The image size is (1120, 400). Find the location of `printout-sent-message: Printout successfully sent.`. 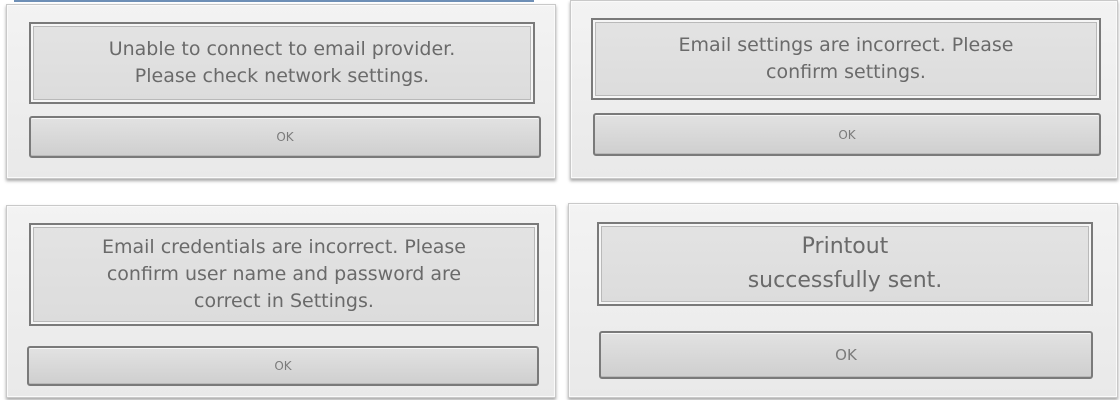

printout-sent-message: Printout successfully sent. is located at coordinates (845, 263).